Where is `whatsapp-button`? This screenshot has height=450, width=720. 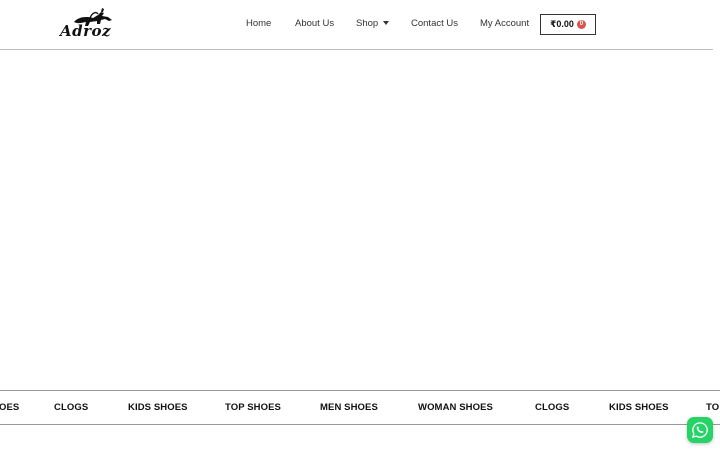 whatsapp-button is located at coordinates (700, 430).